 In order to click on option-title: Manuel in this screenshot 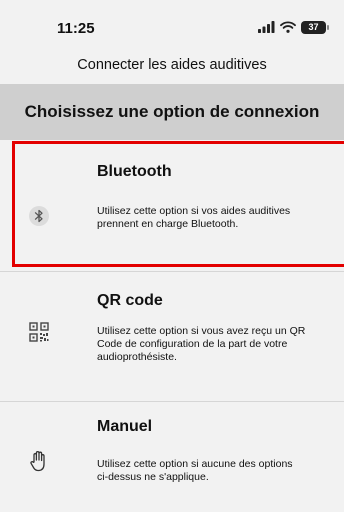, I will do `click(125, 426)`.